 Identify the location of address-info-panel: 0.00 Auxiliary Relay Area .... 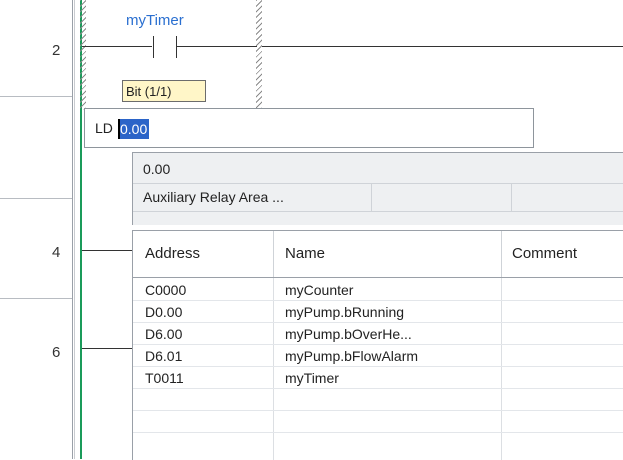
(377, 188).